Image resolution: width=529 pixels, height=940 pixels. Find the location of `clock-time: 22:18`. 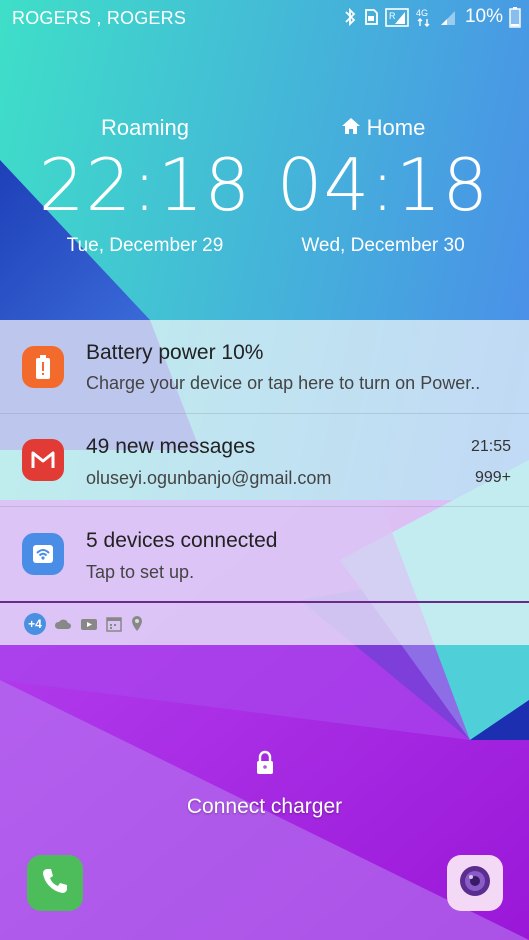

clock-time: 22:18 is located at coordinates (145, 185).